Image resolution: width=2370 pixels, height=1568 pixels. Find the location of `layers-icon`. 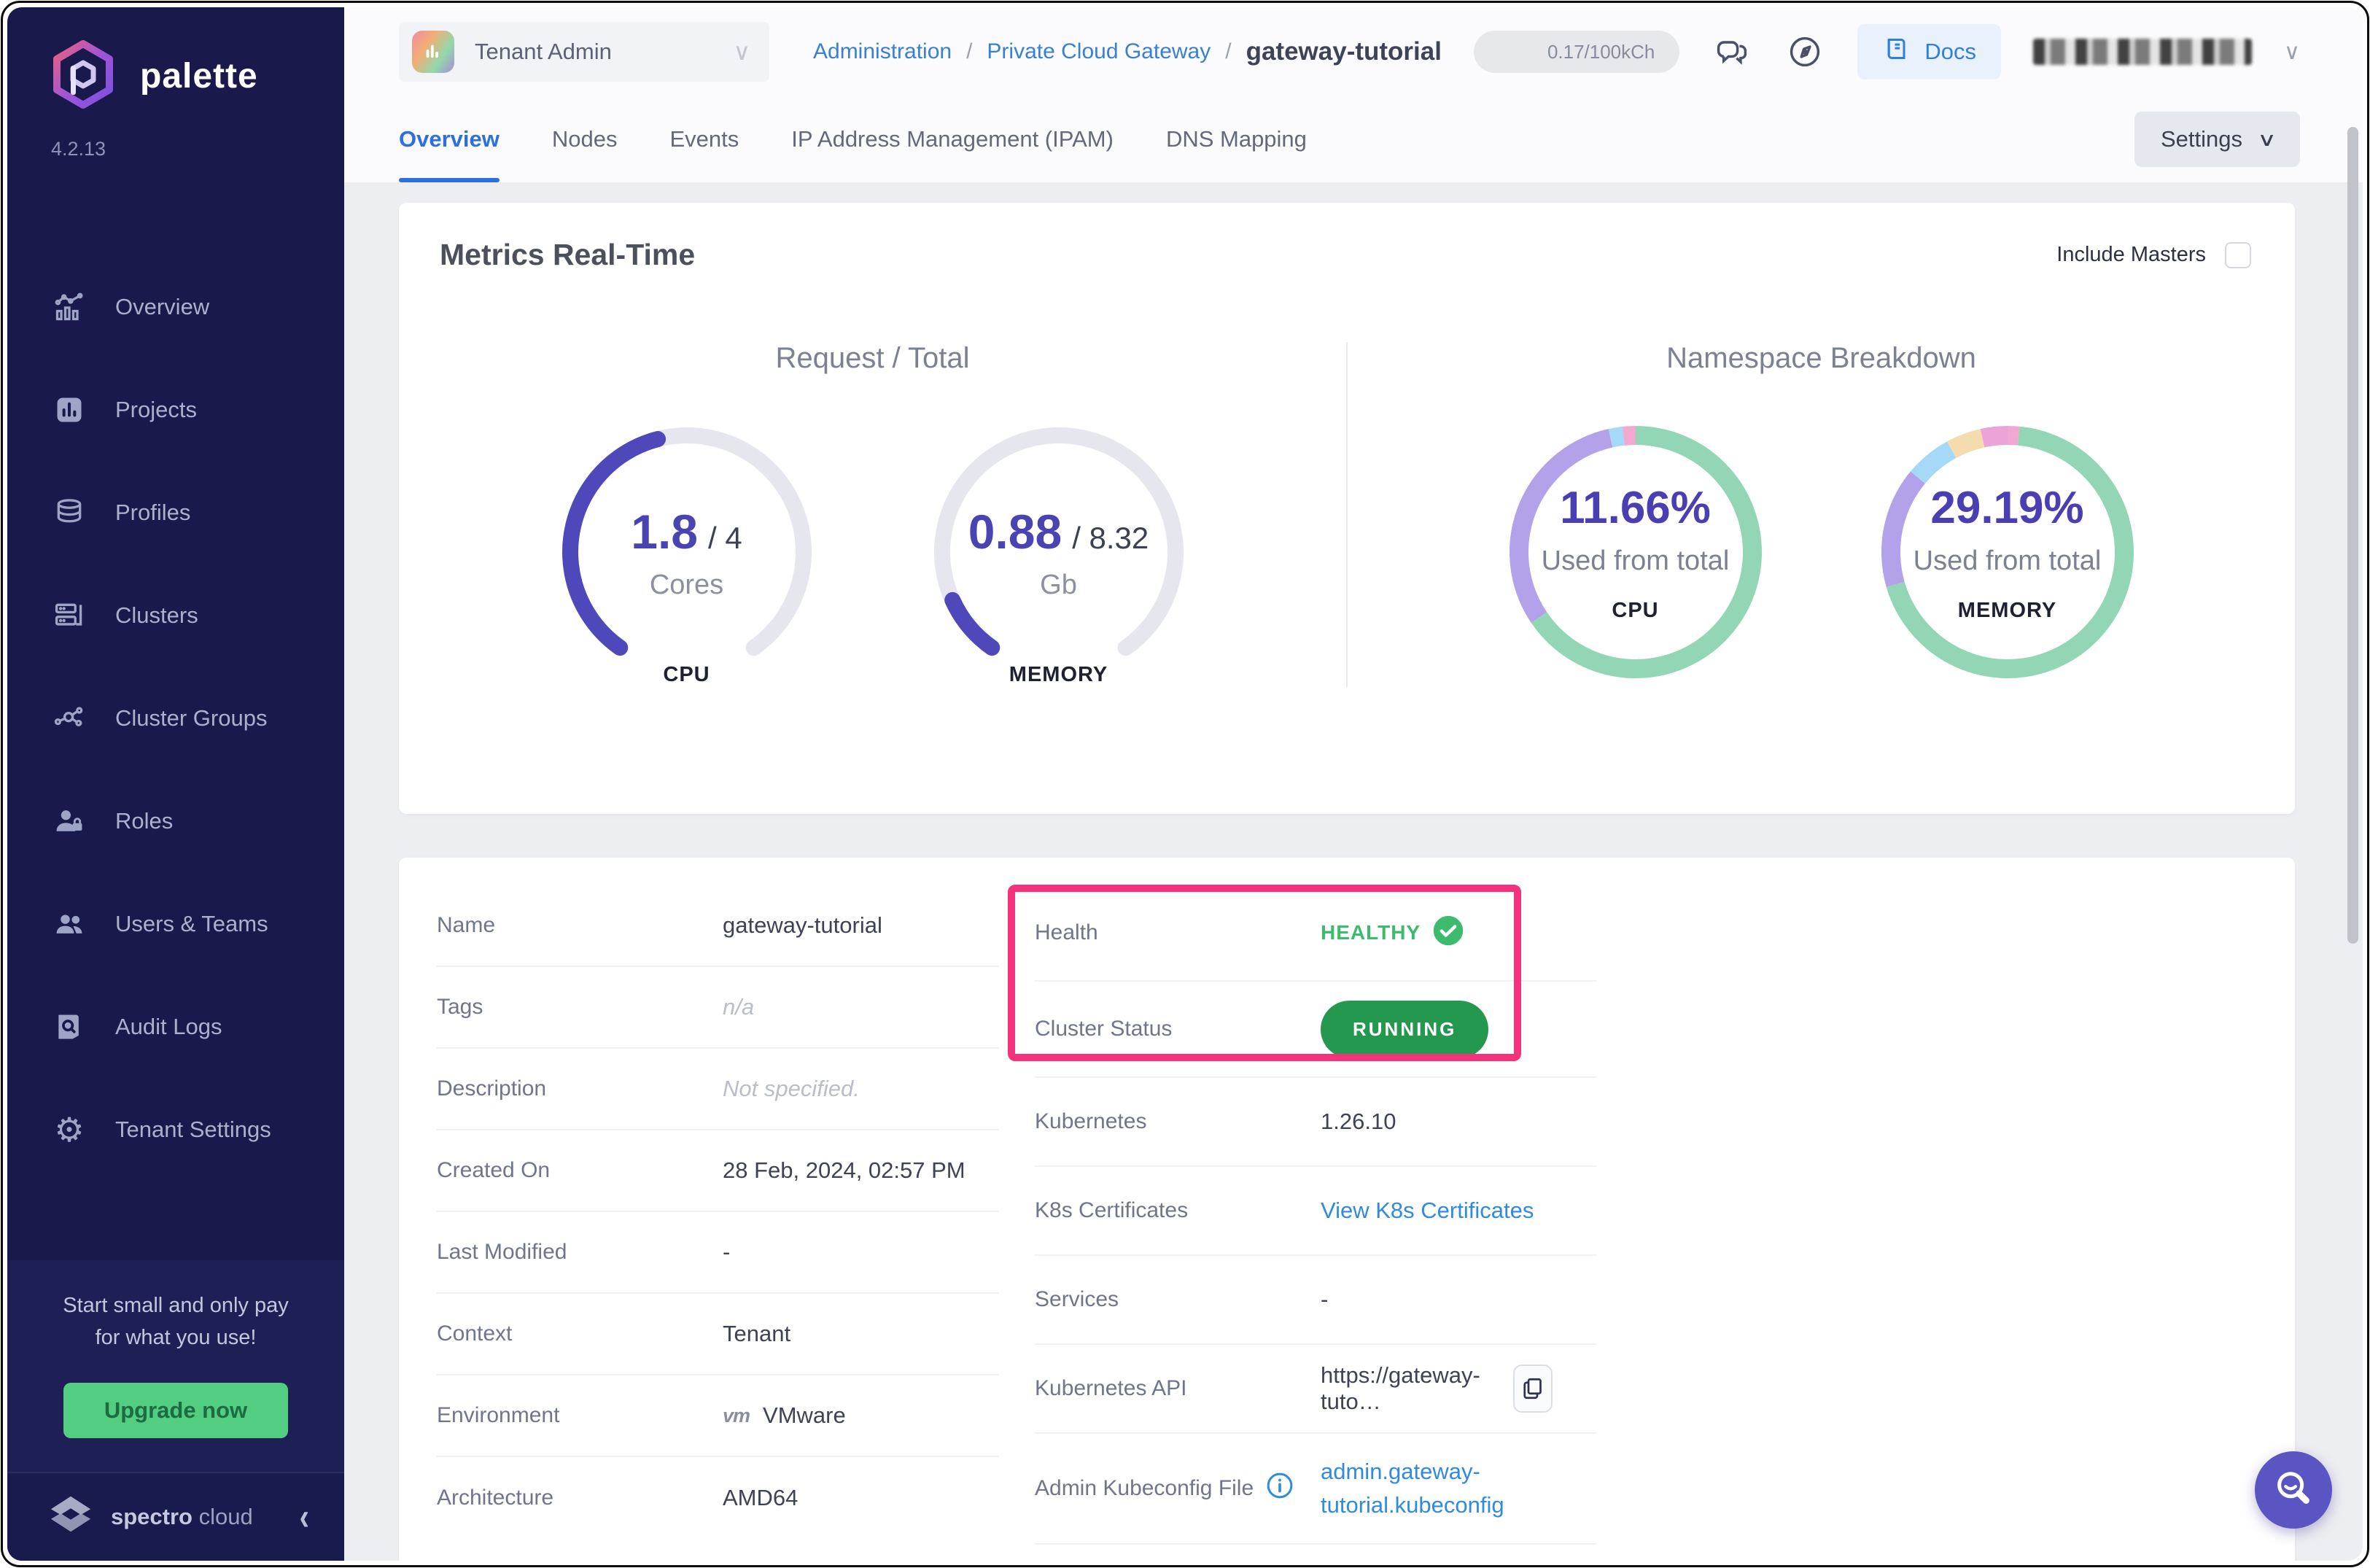

layers-icon is located at coordinates (69, 512).